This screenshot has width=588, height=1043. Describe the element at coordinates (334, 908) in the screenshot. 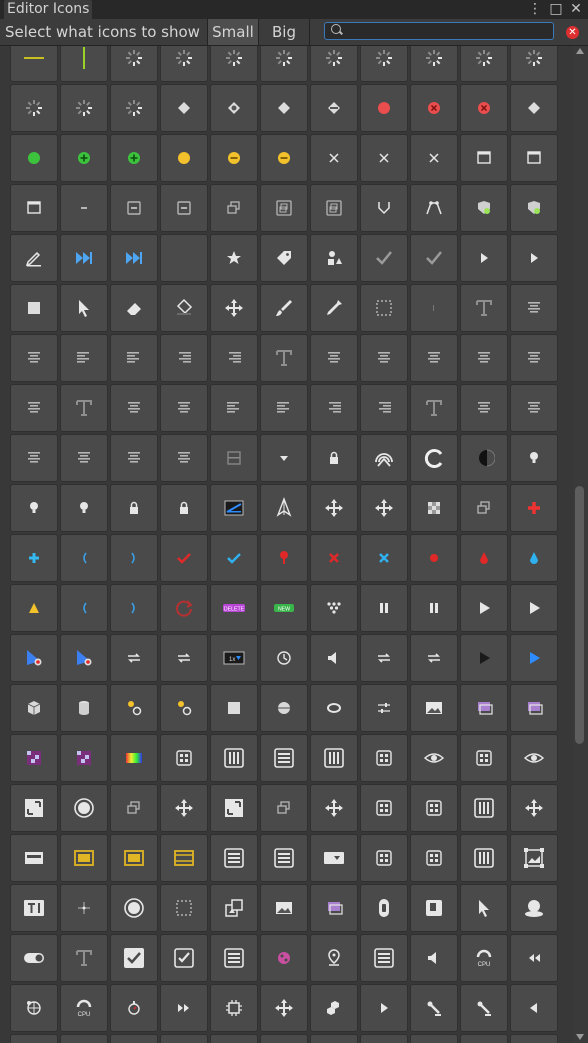

I see `layers-icon` at that location.